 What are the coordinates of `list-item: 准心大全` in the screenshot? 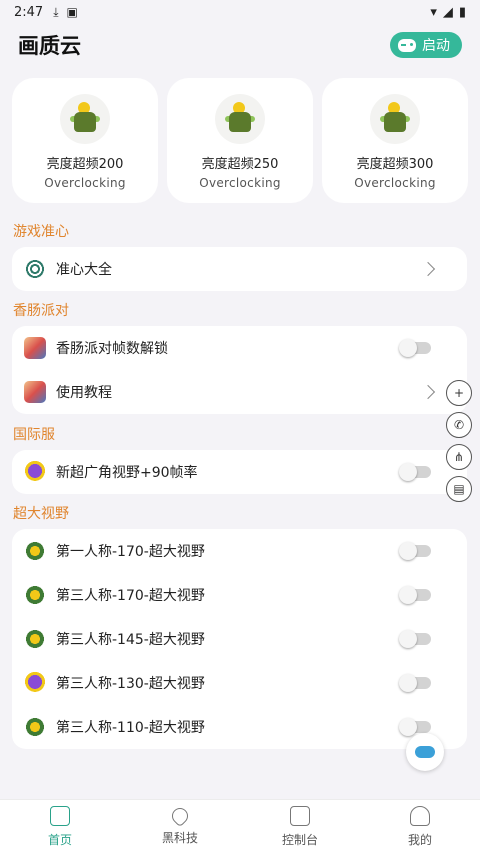 It's located at (239, 269).